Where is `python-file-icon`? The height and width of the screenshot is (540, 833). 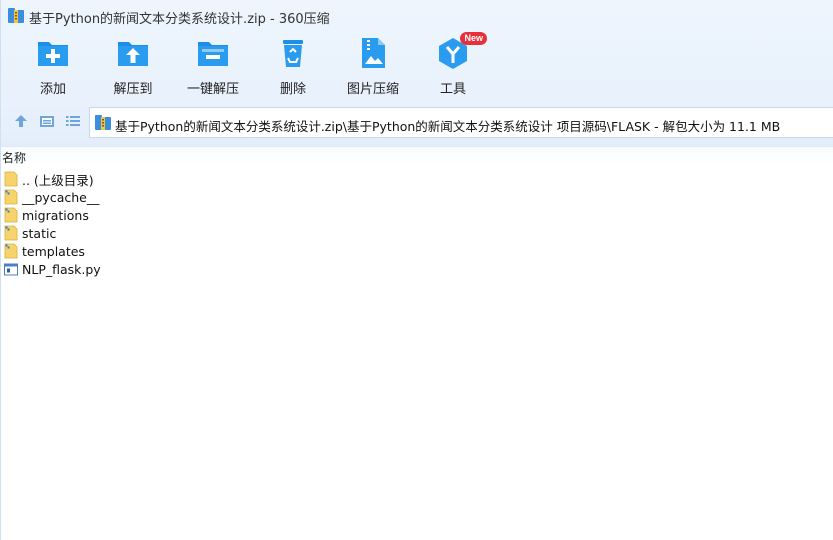 python-file-icon is located at coordinates (11, 269).